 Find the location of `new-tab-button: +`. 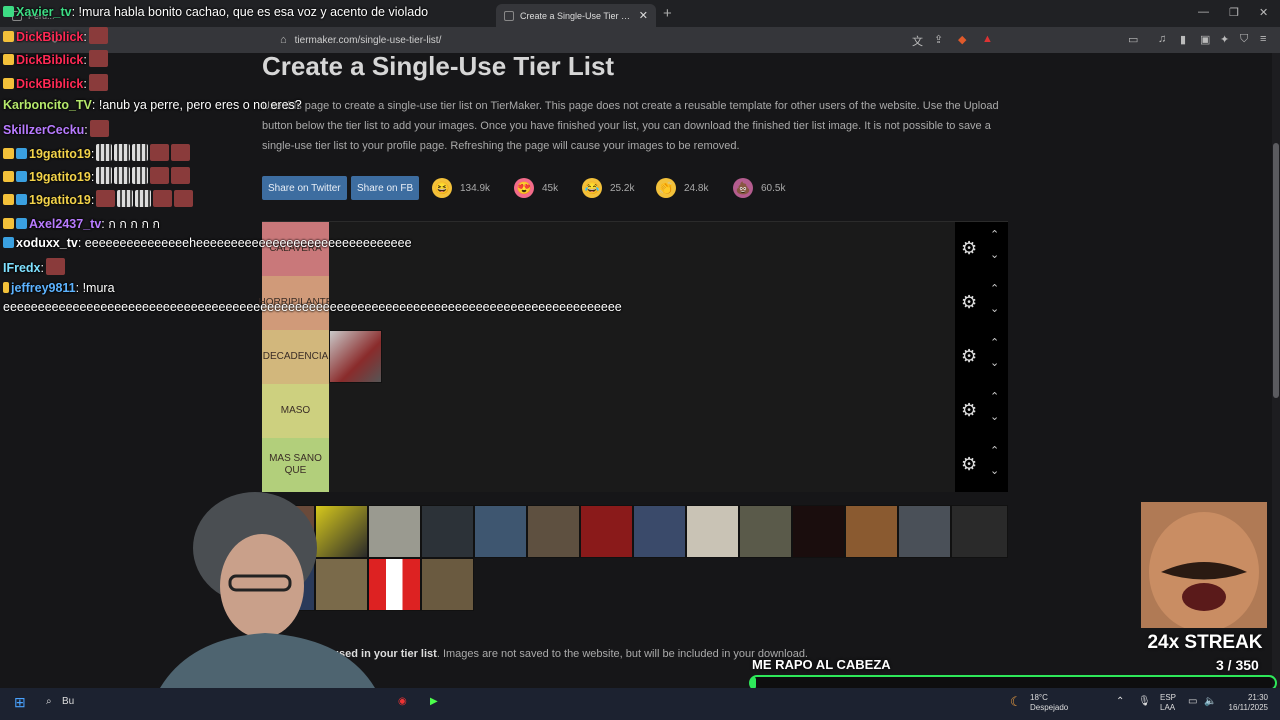

new-tab-button: + is located at coordinates (667, 13).